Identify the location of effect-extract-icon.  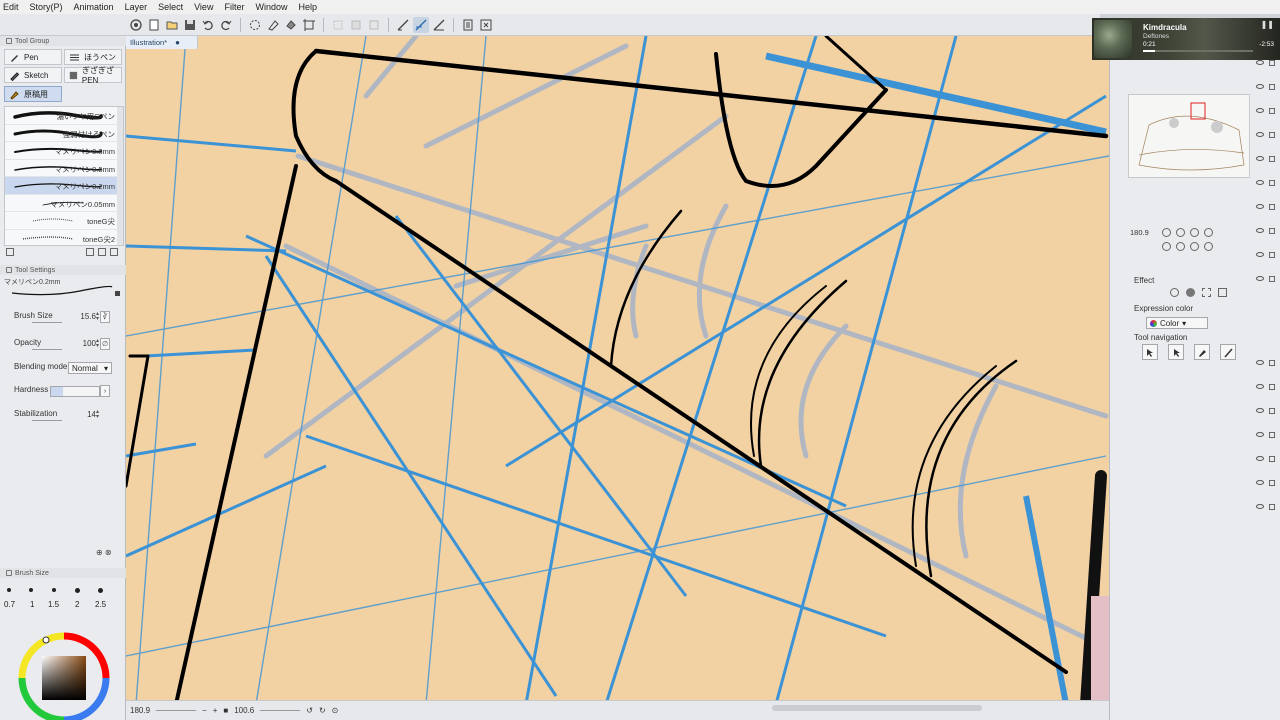
(1222, 292).